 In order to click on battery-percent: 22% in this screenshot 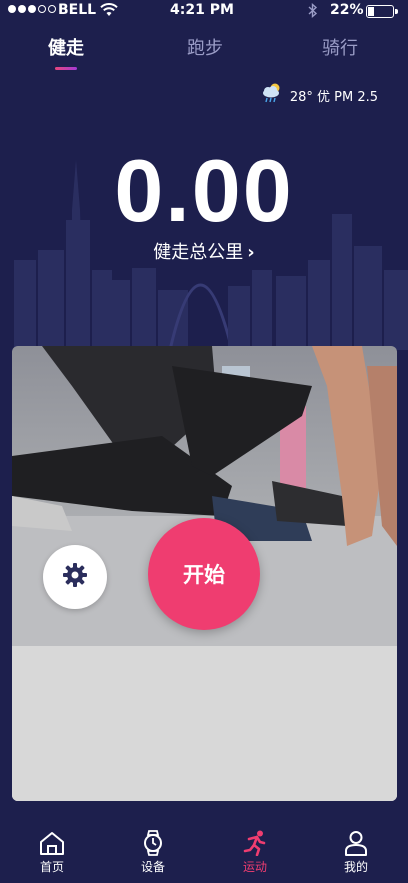, I will do `click(347, 10)`.